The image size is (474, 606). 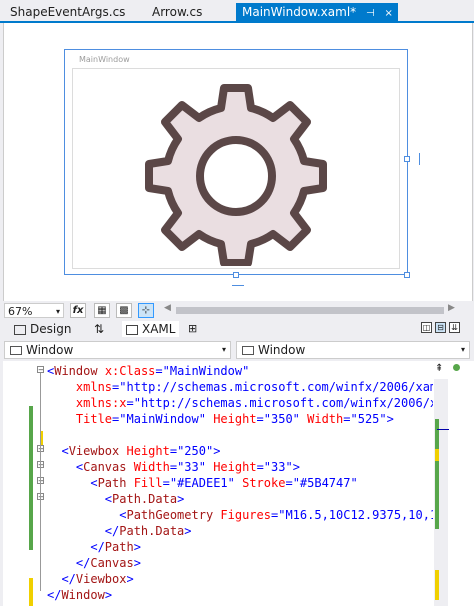 What do you see at coordinates (78, 310) in the screenshot?
I see `effects-toggle-button: fx` at bounding box center [78, 310].